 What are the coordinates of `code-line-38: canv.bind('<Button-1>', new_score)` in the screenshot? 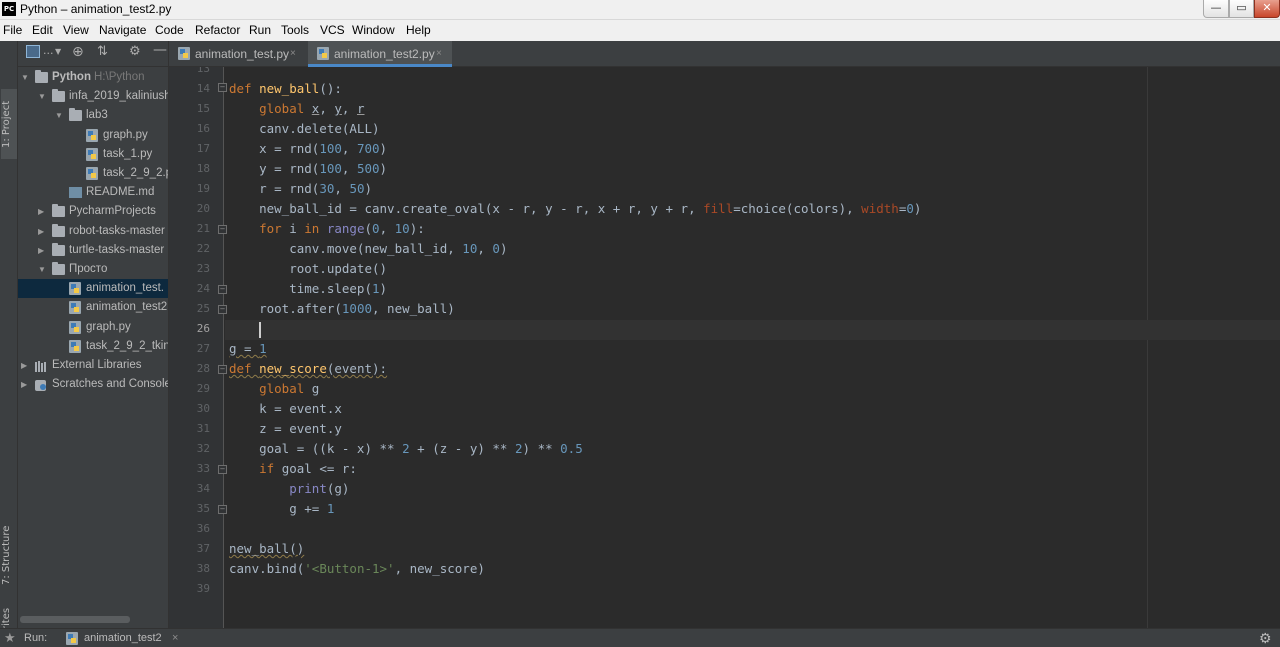 It's located at (357, 568).